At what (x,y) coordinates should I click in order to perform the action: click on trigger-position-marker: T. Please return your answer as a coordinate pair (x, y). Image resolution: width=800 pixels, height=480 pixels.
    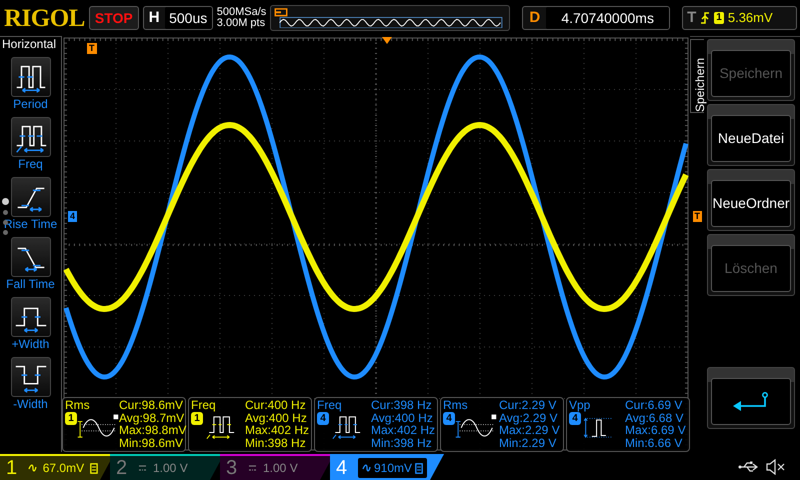
    Looking at the image, I should click on (91, 48).